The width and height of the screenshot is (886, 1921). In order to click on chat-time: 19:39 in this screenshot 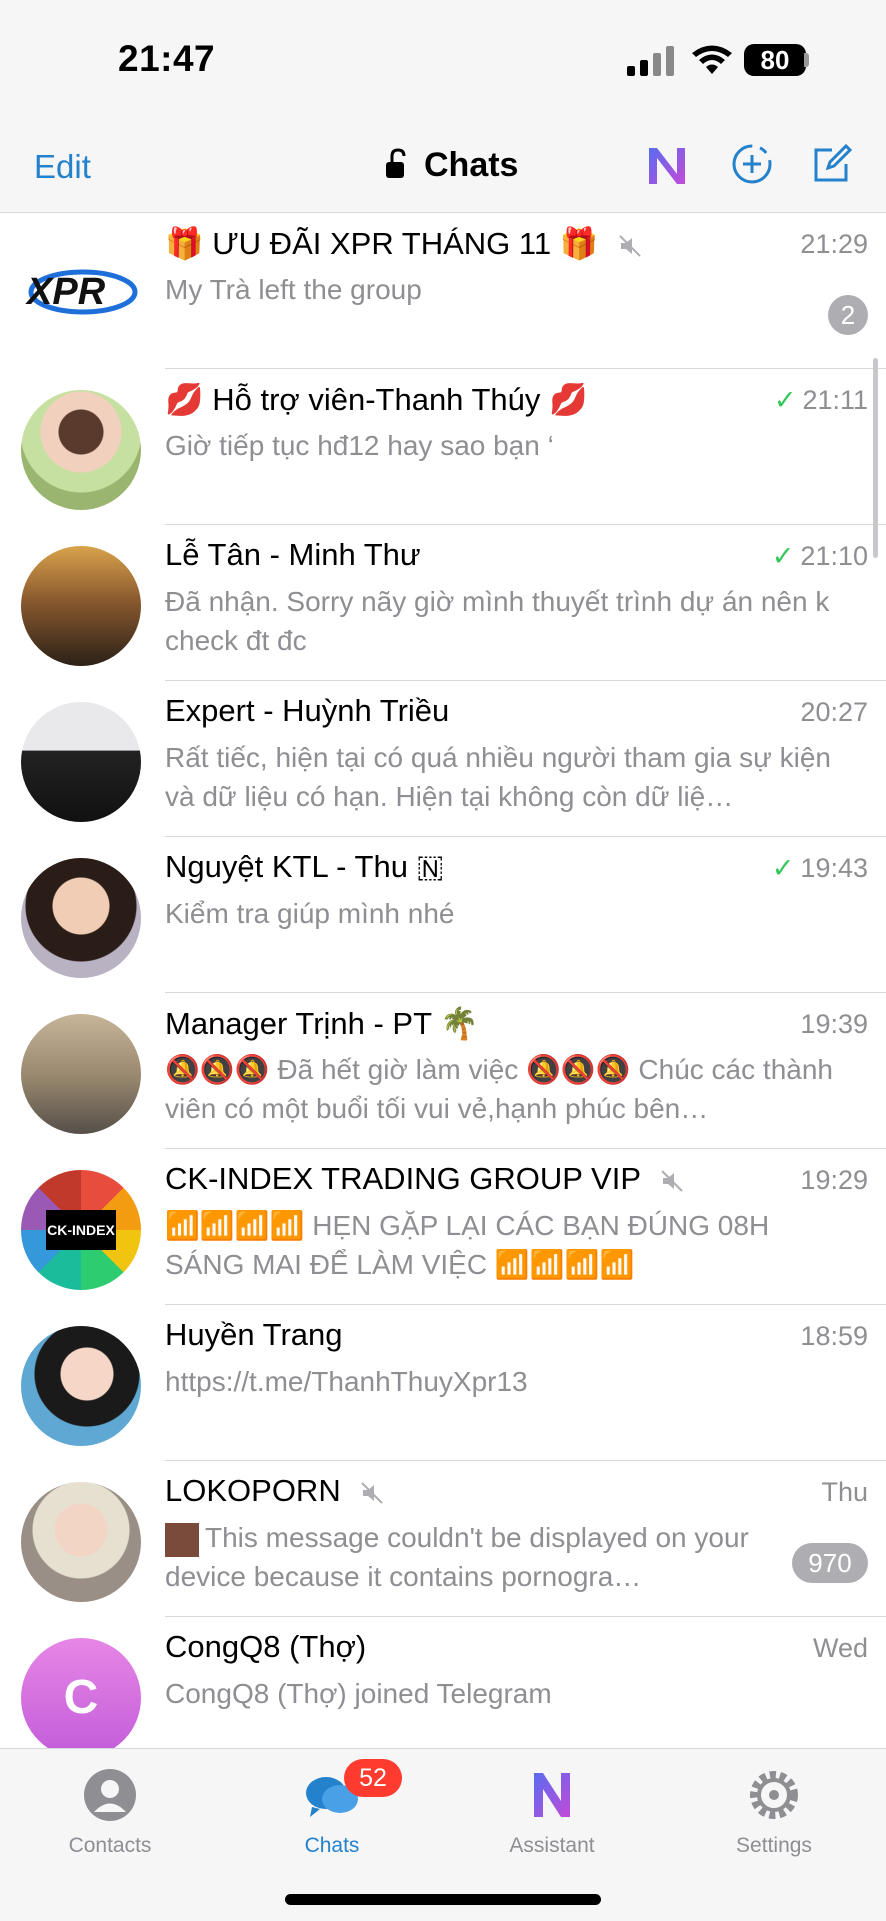, I will do `click(834, 1024)`.